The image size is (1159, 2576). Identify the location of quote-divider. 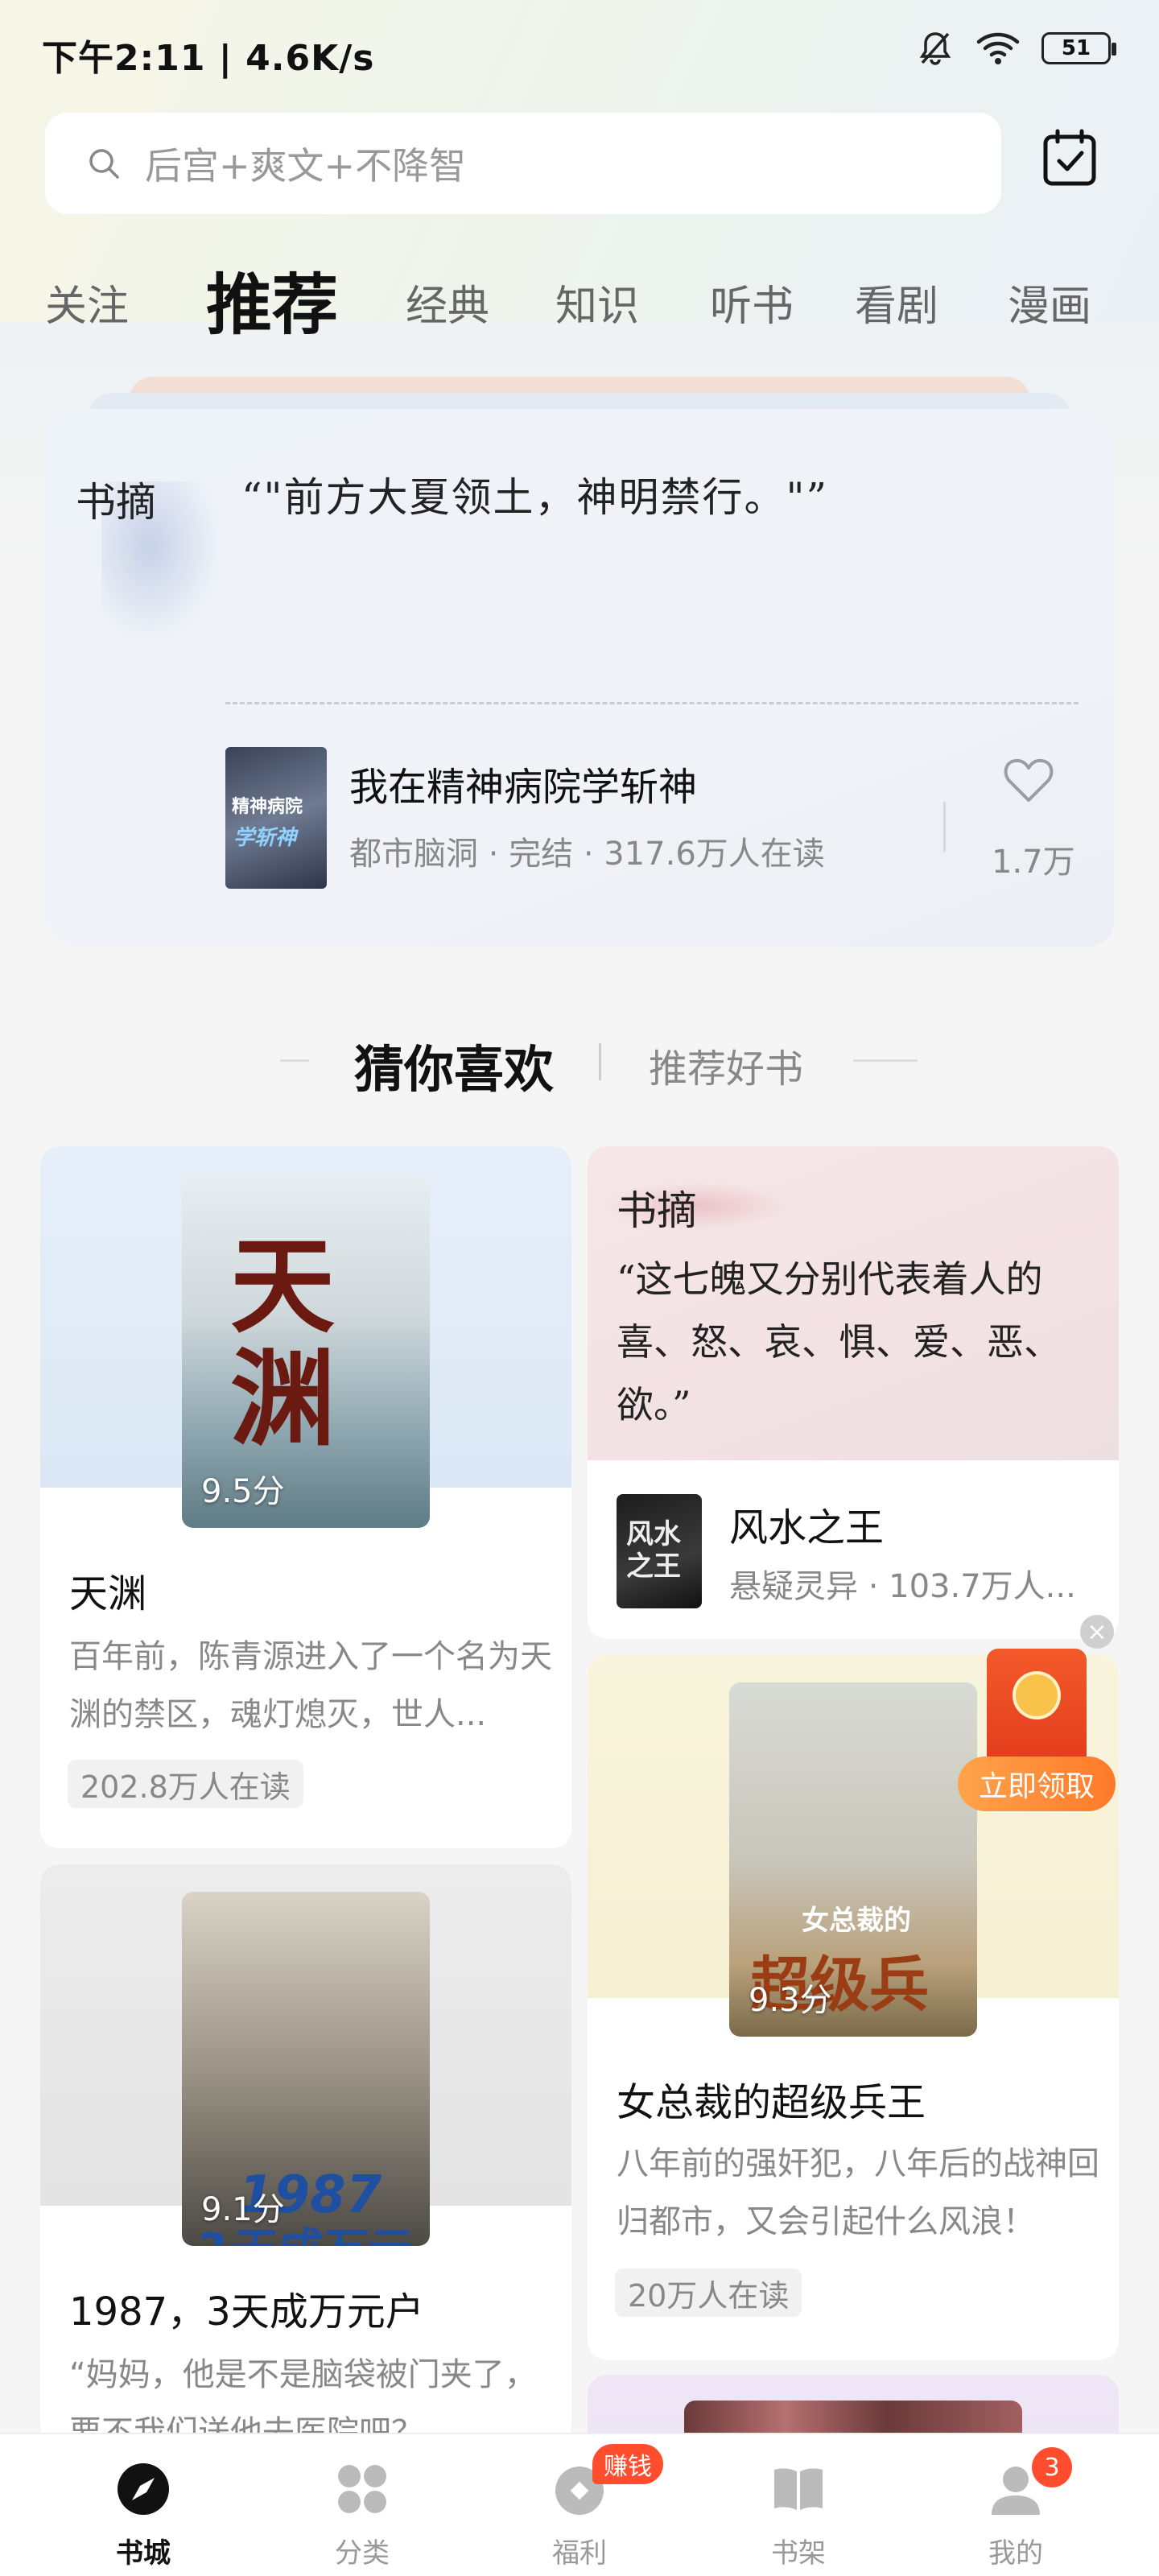
(652, 703).